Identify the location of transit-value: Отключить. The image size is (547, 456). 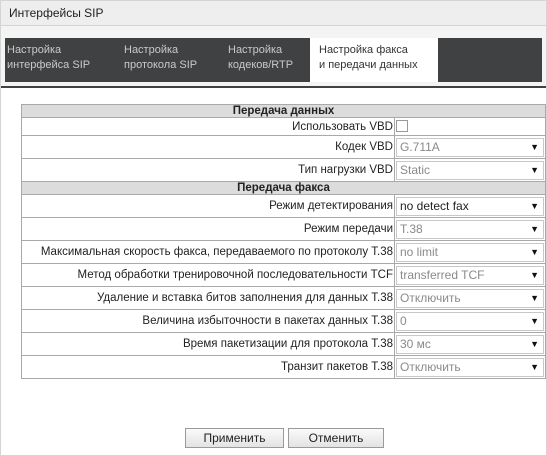
(430, 366).